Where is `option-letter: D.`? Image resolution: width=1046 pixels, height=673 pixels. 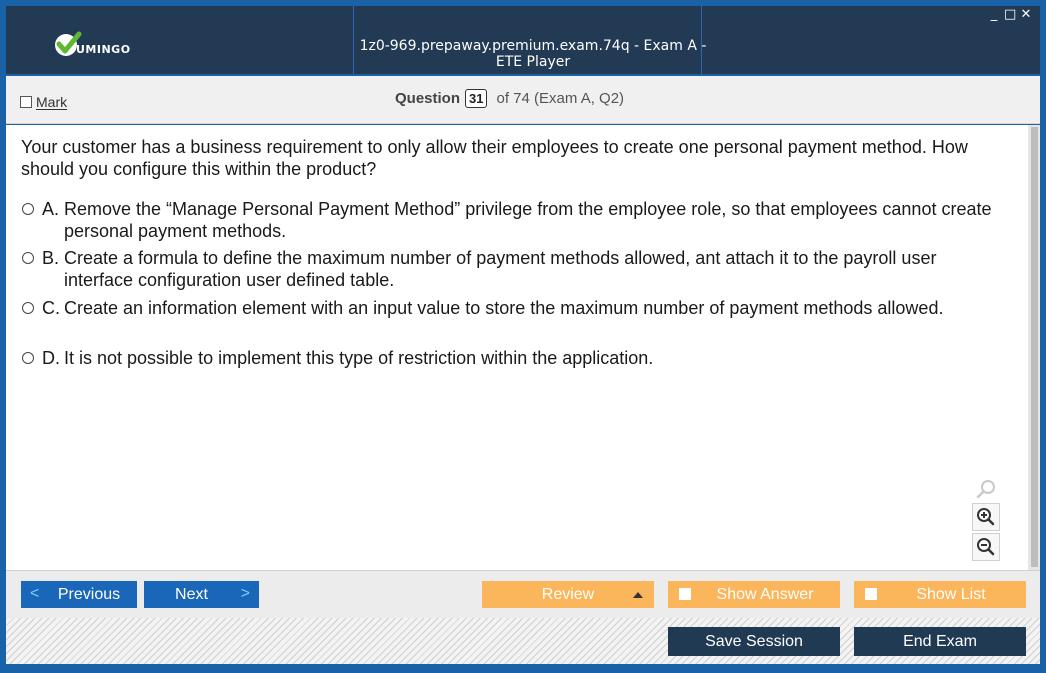 option-letter: D. is located at coordinates (51, 358).